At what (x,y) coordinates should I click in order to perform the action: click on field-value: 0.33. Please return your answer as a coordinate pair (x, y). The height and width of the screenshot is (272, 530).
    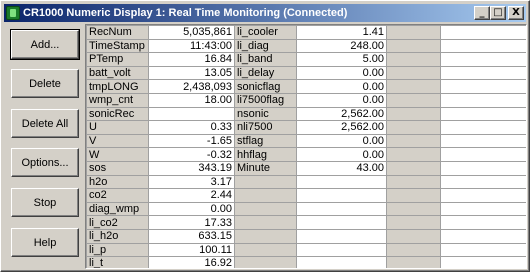
    Looking at the image, I should click on (191, 127).